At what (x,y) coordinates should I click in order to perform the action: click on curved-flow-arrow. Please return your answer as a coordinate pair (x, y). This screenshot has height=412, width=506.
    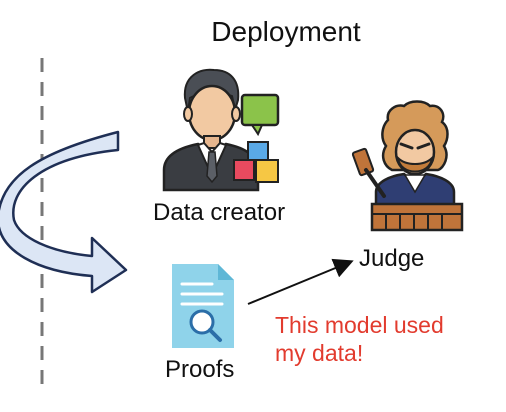
    Looking at the image, I should click on (64, 212).